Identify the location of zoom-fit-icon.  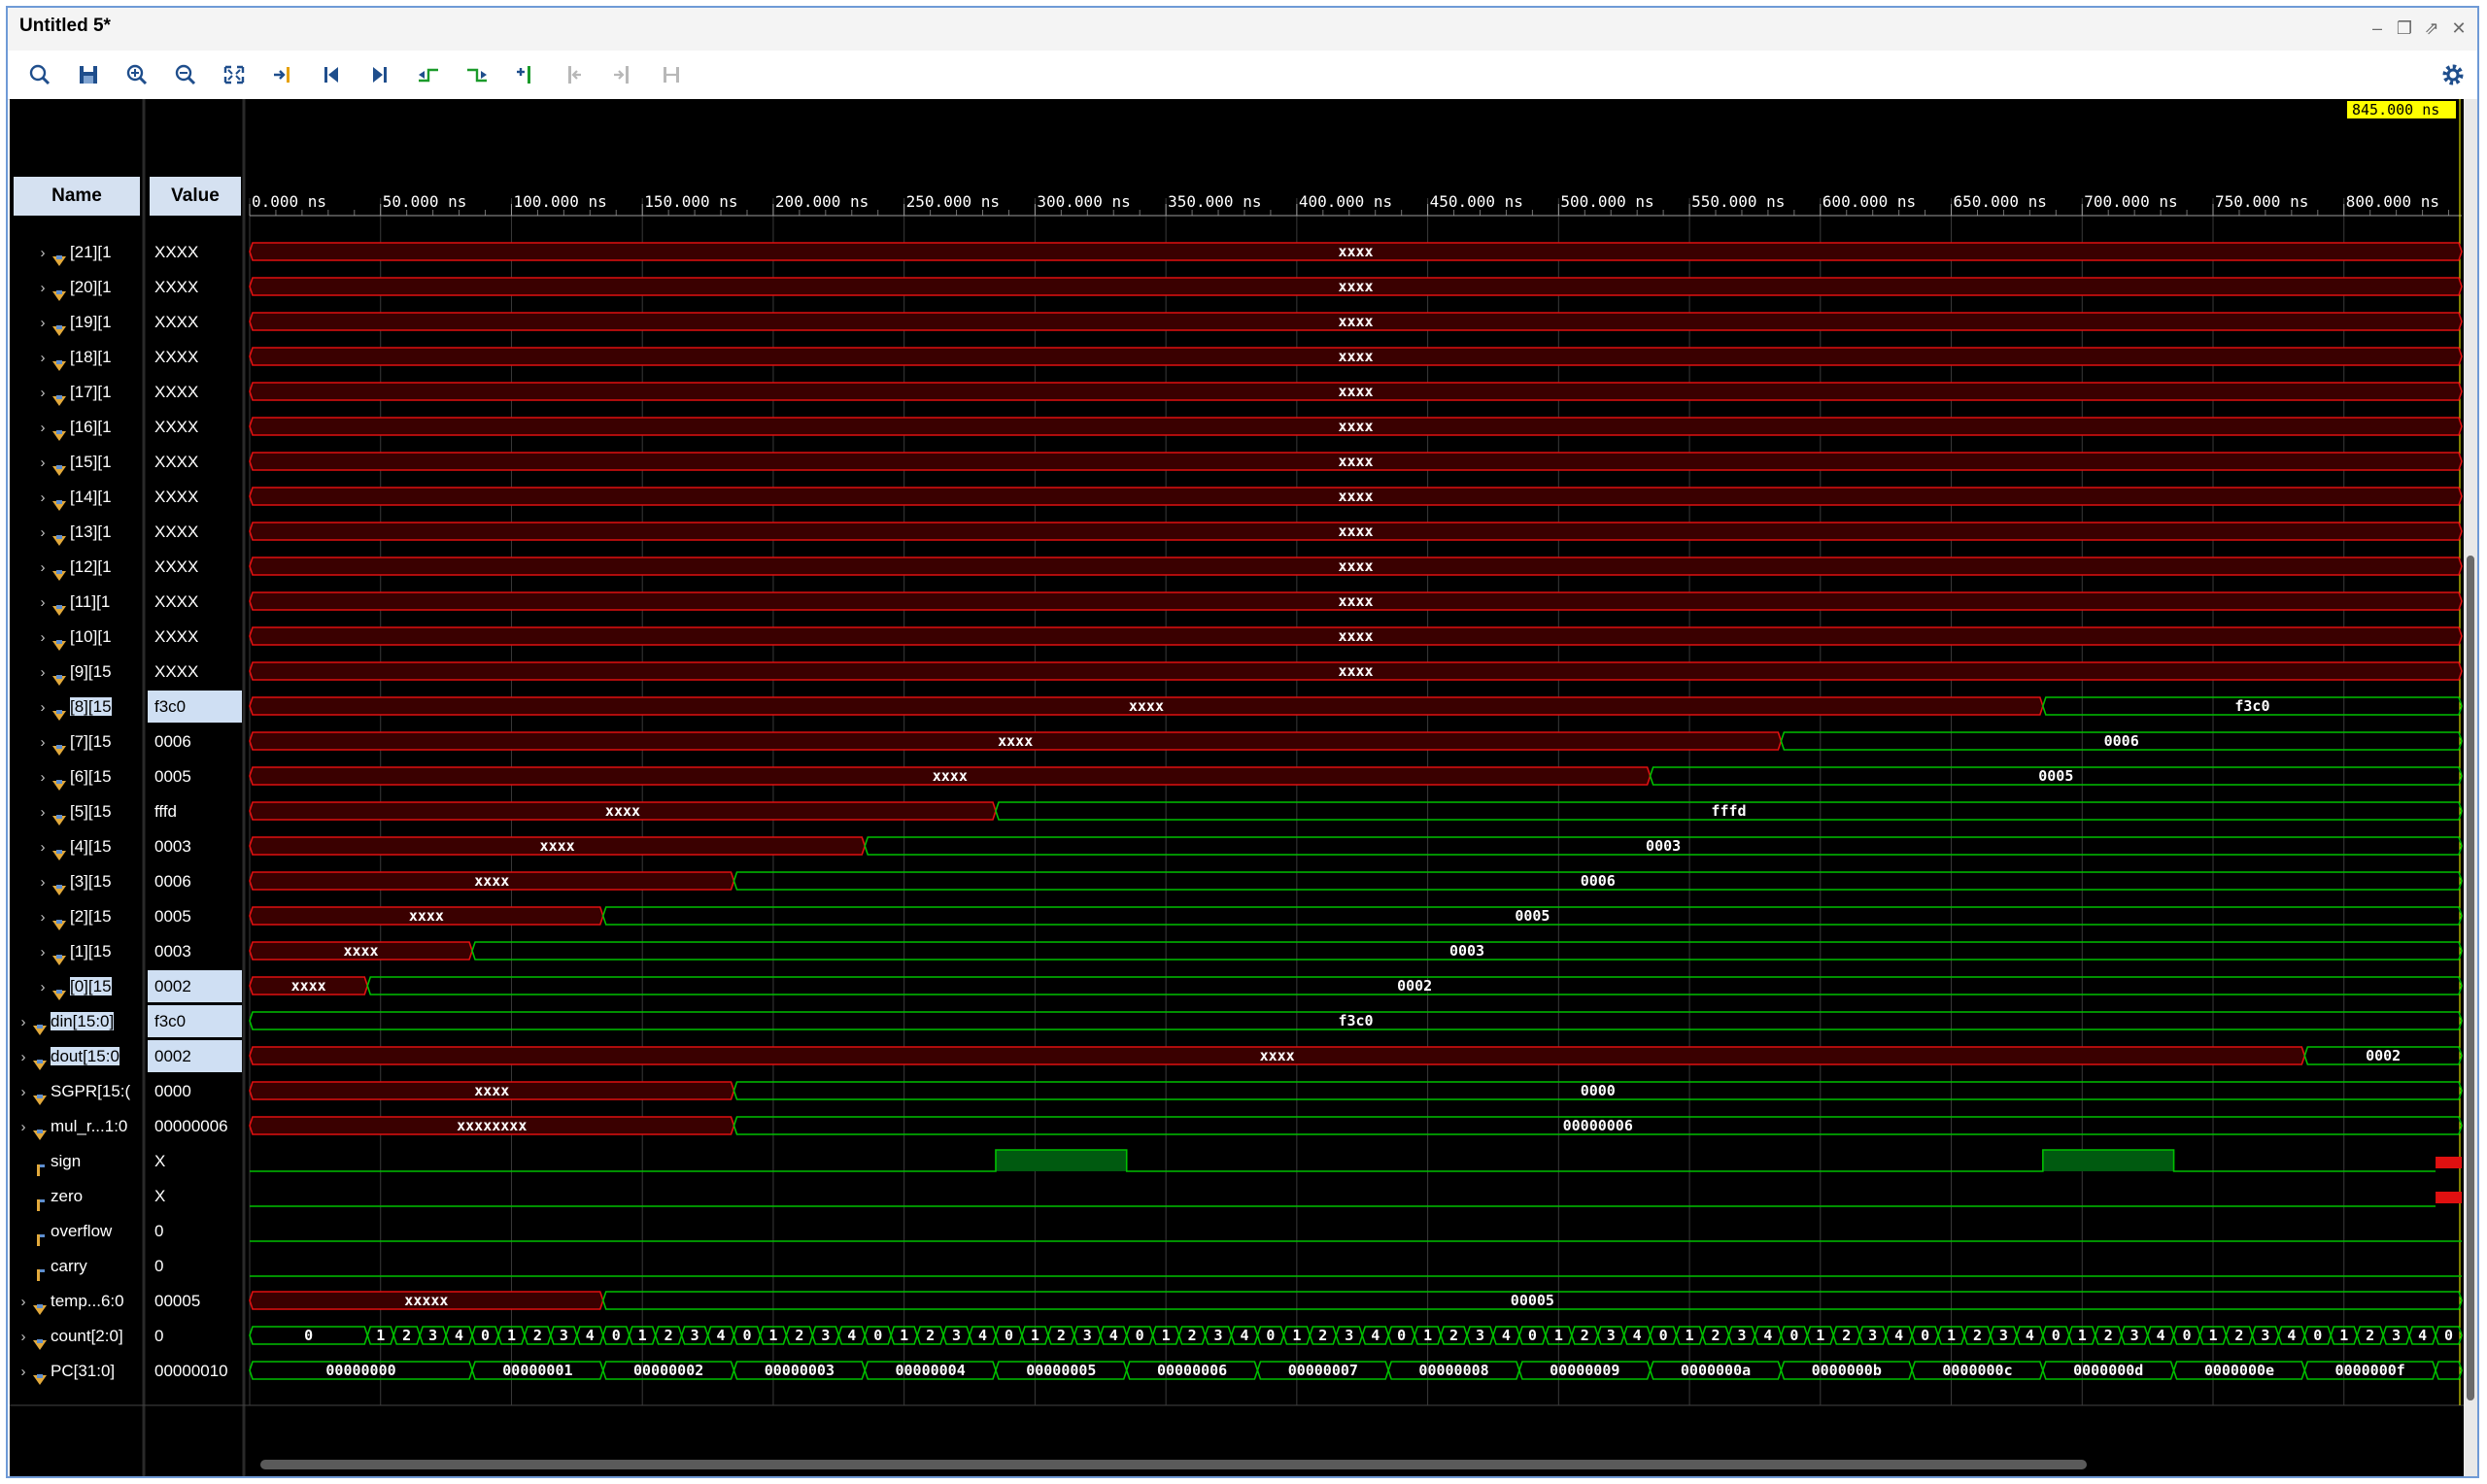
(234, 74).